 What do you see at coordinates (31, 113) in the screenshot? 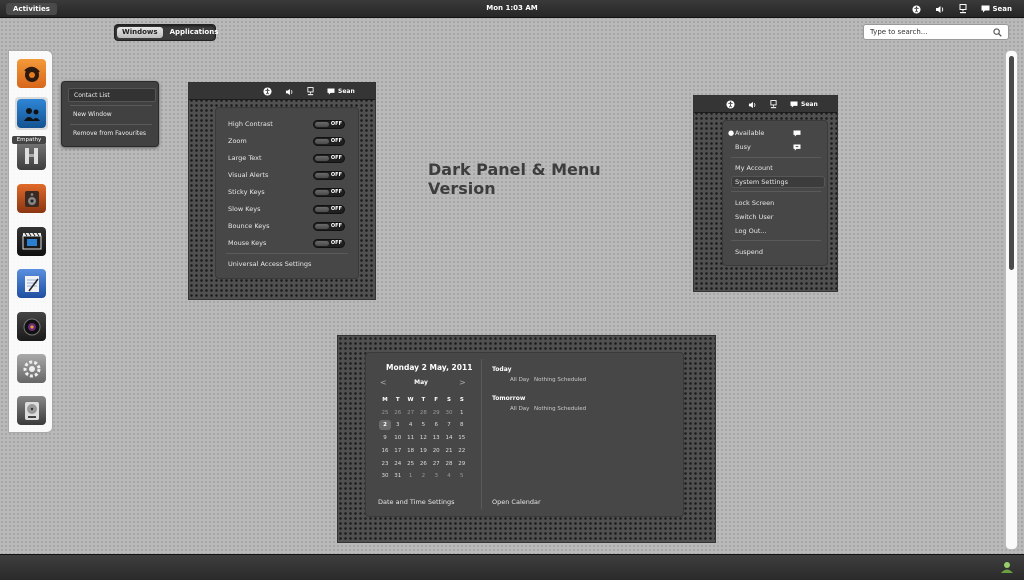
I see `dash-app-empathy` at bounding box center [31, 113].